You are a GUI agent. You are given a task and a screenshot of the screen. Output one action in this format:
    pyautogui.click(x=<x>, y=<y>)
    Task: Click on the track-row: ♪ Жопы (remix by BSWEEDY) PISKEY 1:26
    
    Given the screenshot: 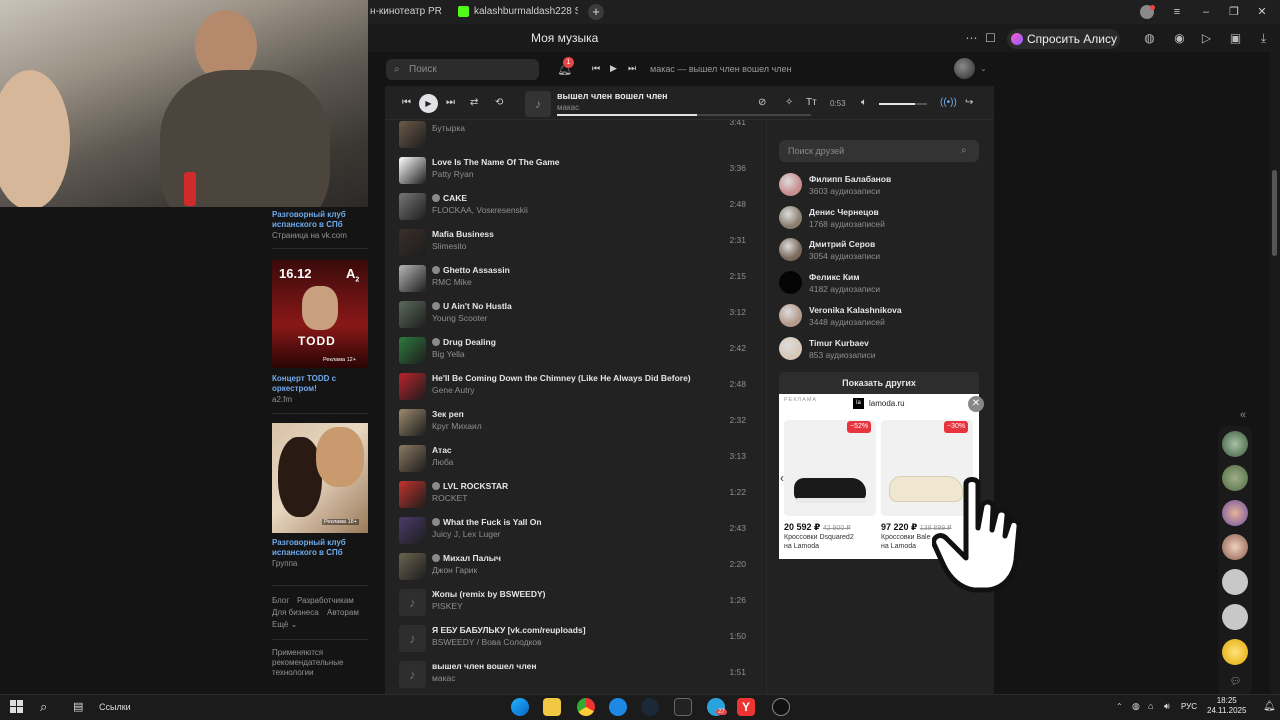 What is the action you would take?
    pyautogui.click(x=575, y=603)
    